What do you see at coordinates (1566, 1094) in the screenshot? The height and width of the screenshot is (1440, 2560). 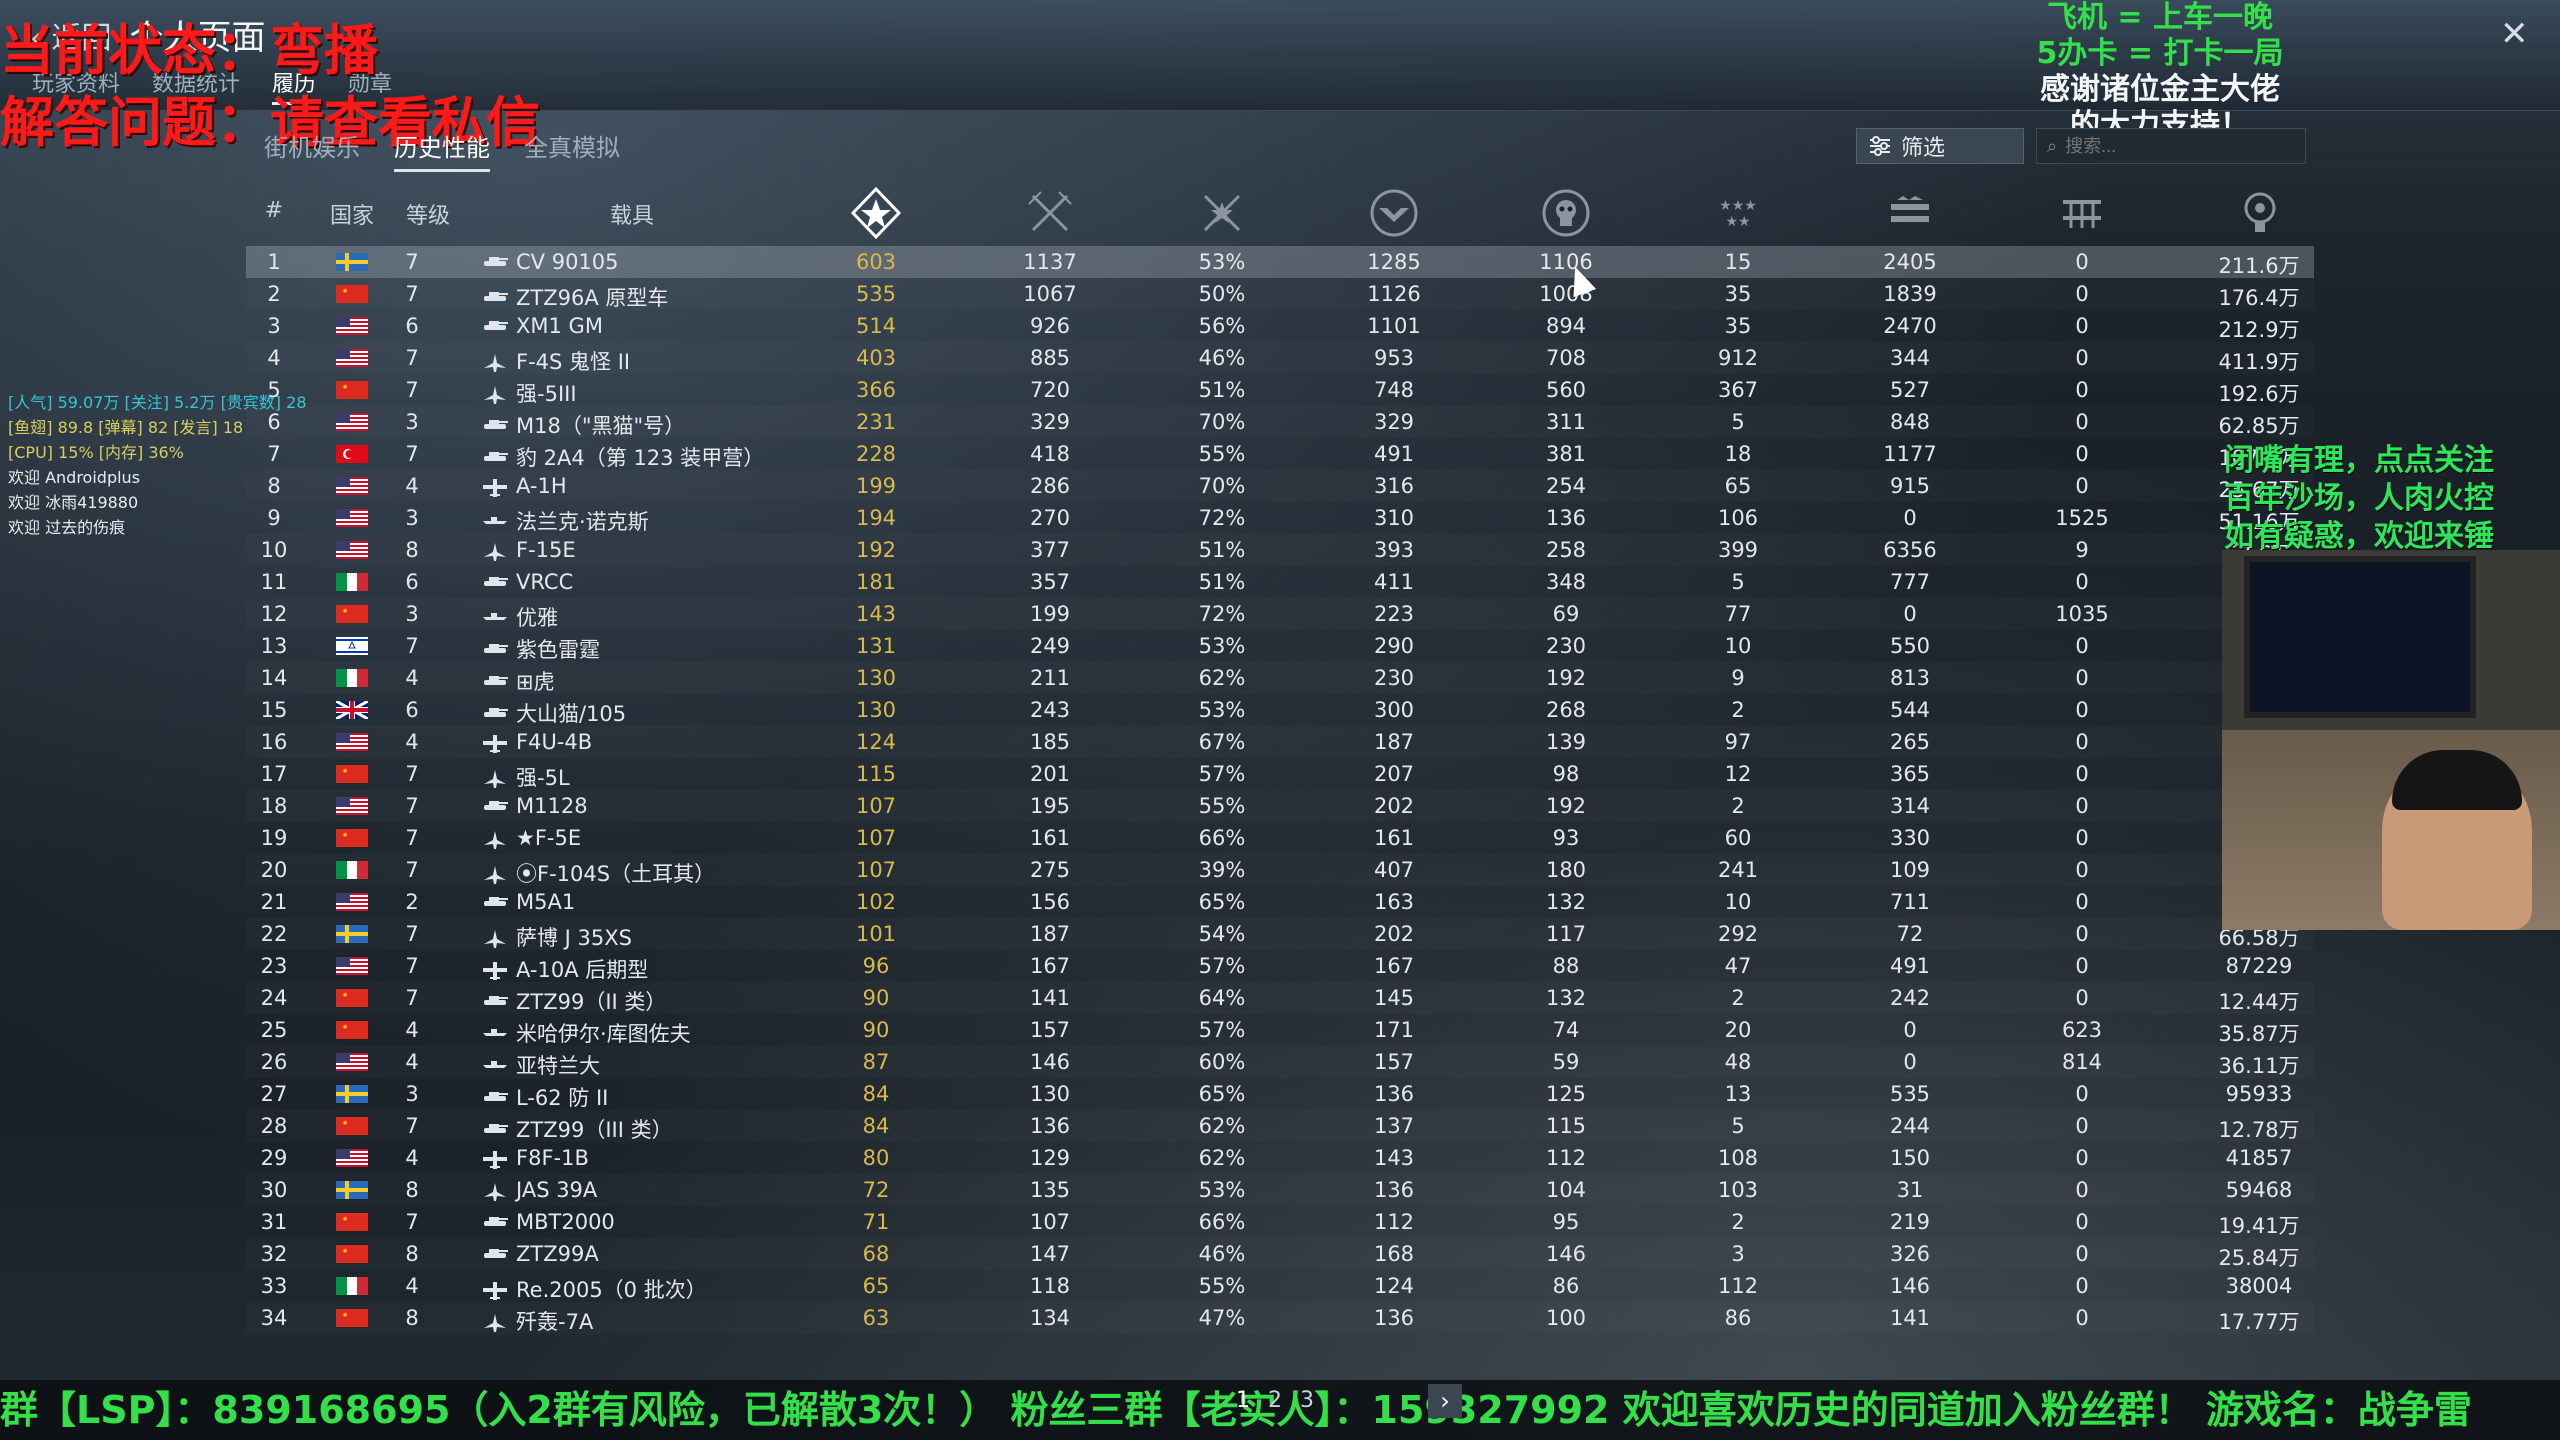 I see `deaths-value: 125` at bounding box center [1566, 1094].